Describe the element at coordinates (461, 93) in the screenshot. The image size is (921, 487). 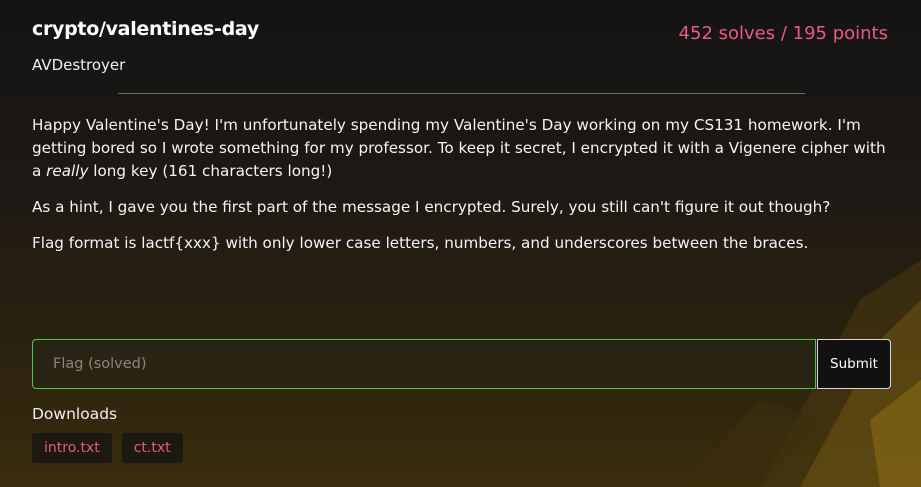
I see `divider` at that location.